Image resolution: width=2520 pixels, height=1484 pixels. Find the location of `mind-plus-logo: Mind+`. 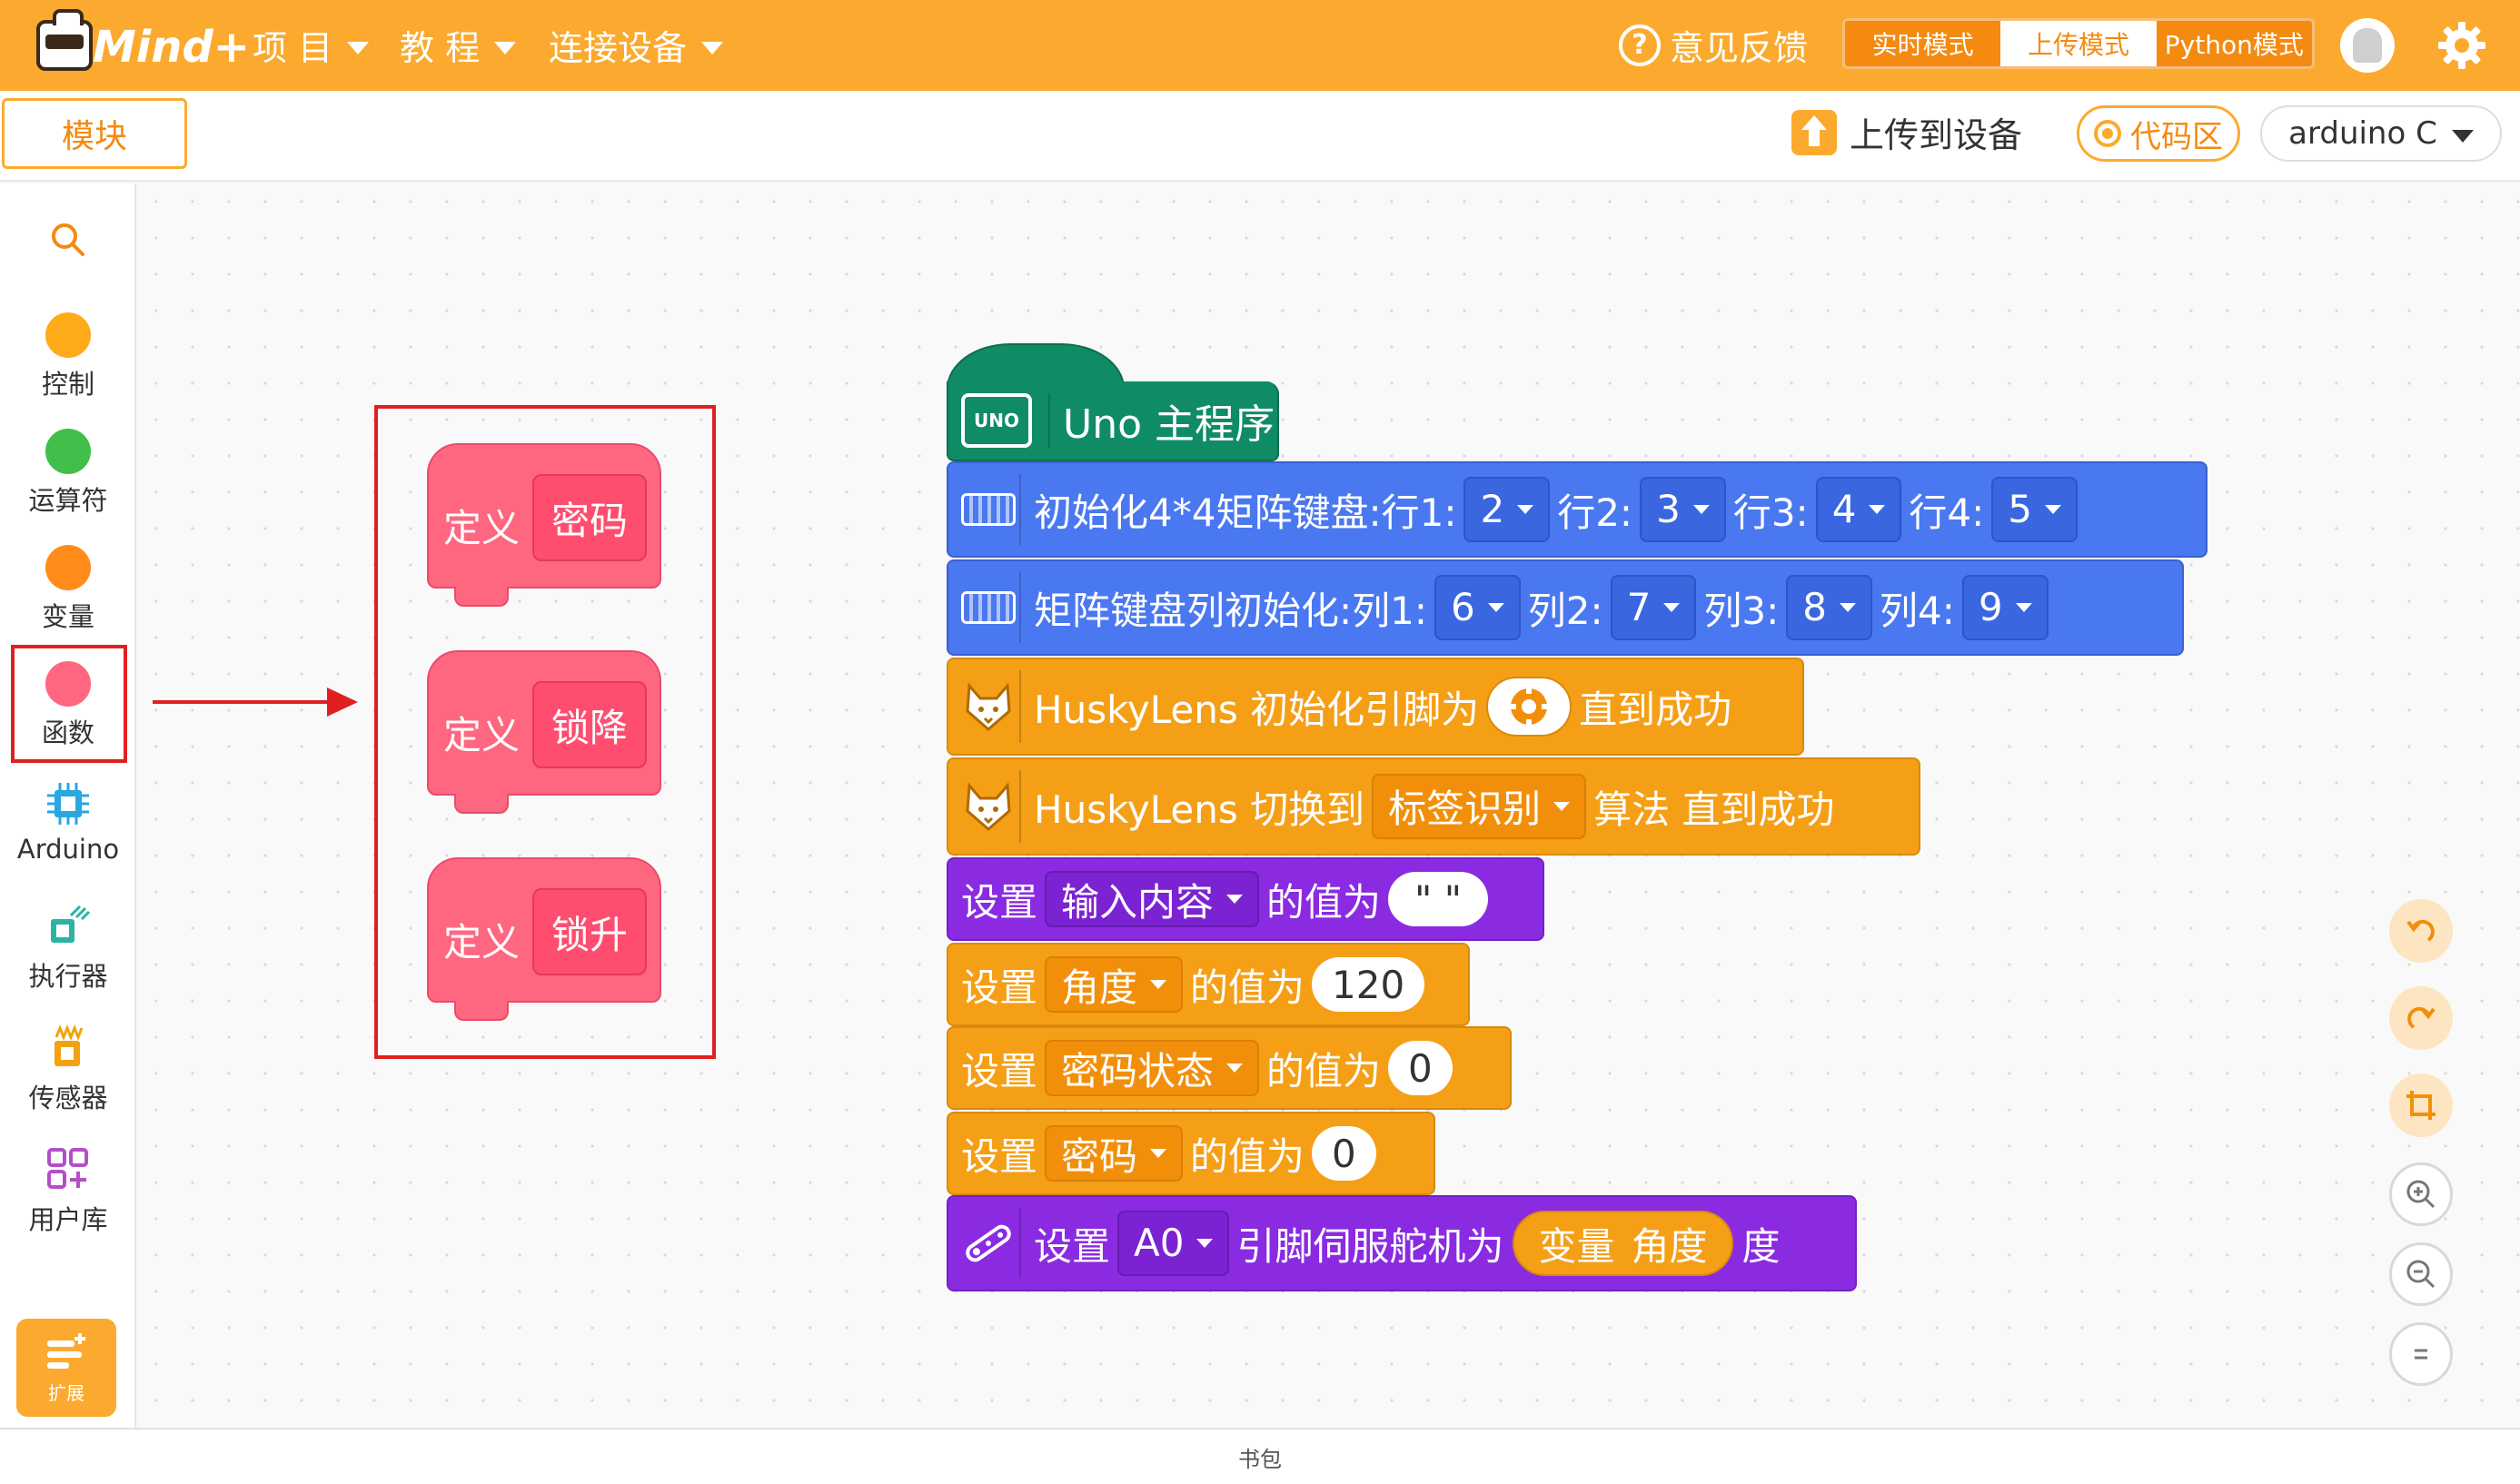

mind-plus-logo: Mind+ is located at coordinates (141, 43).